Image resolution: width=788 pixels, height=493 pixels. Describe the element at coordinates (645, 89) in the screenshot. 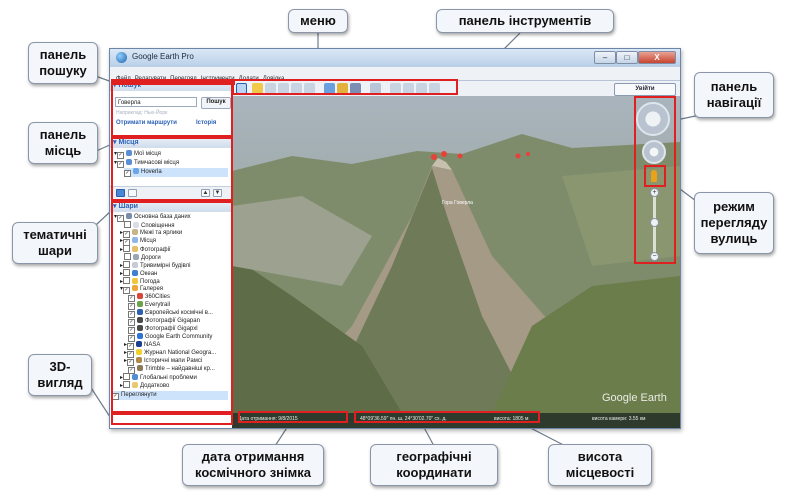

I see `login-button: Увійти` at that location.